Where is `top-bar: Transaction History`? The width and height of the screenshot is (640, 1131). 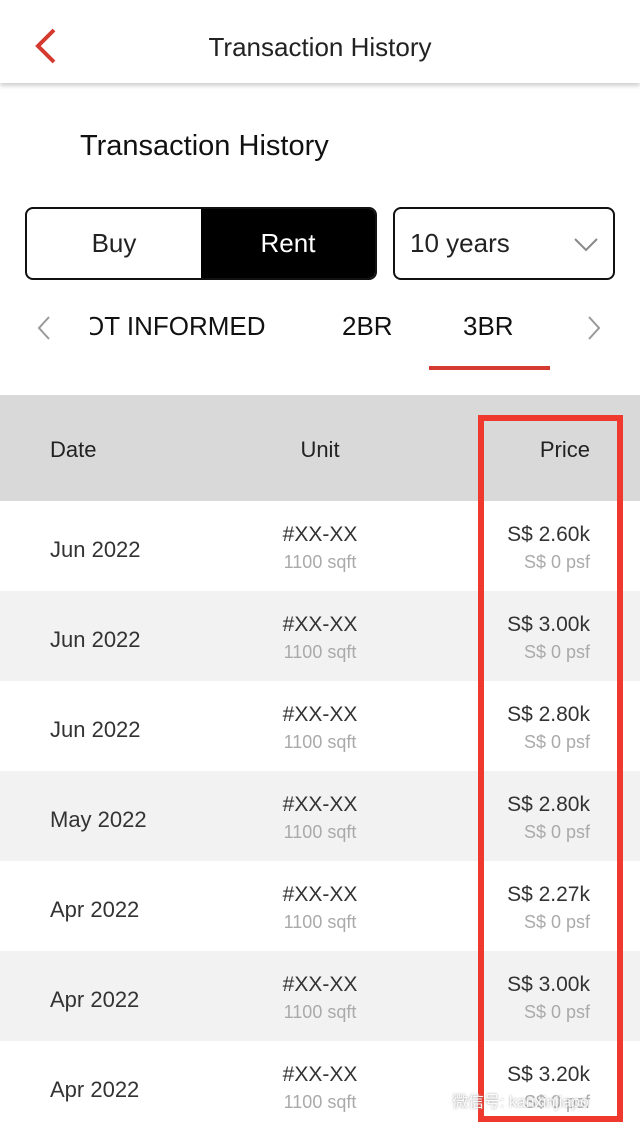 top-bar: Transaction History is located at coordinates (320, 41).